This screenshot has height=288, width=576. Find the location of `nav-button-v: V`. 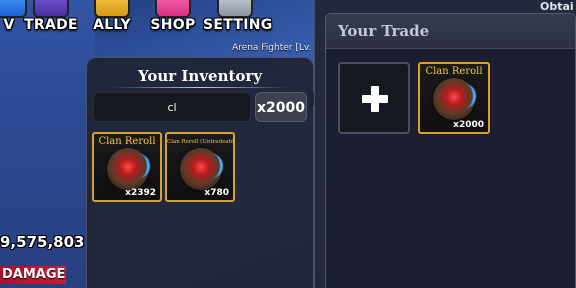

nav-button-v: V is located at coordinates (13, 20).